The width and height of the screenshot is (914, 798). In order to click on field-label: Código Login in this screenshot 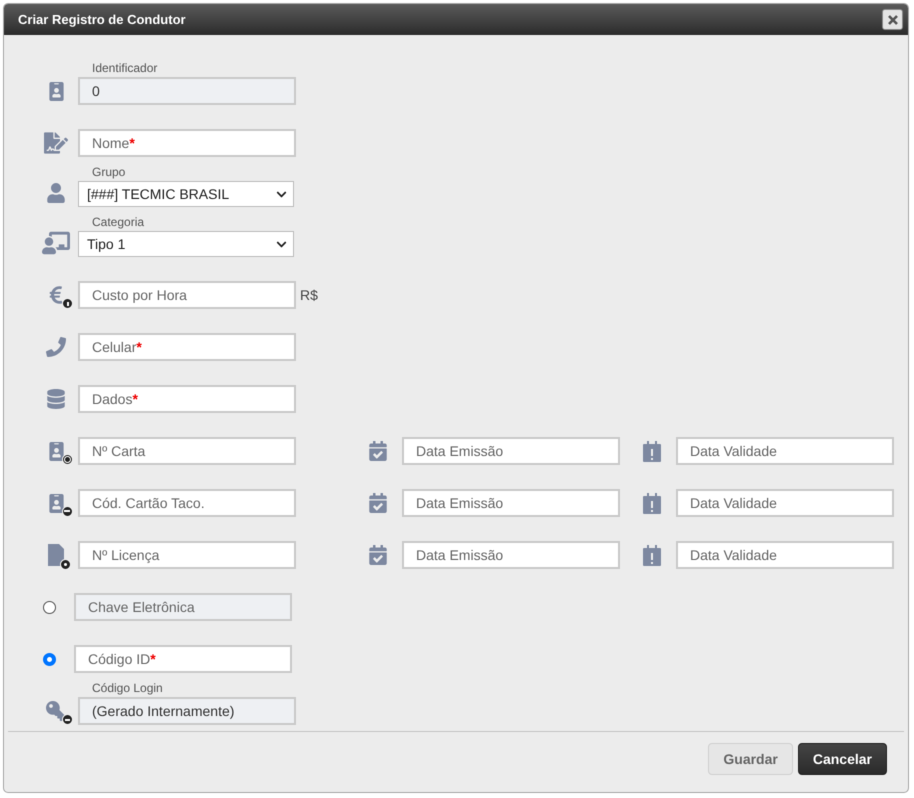, I will do `click(127, 689)`.